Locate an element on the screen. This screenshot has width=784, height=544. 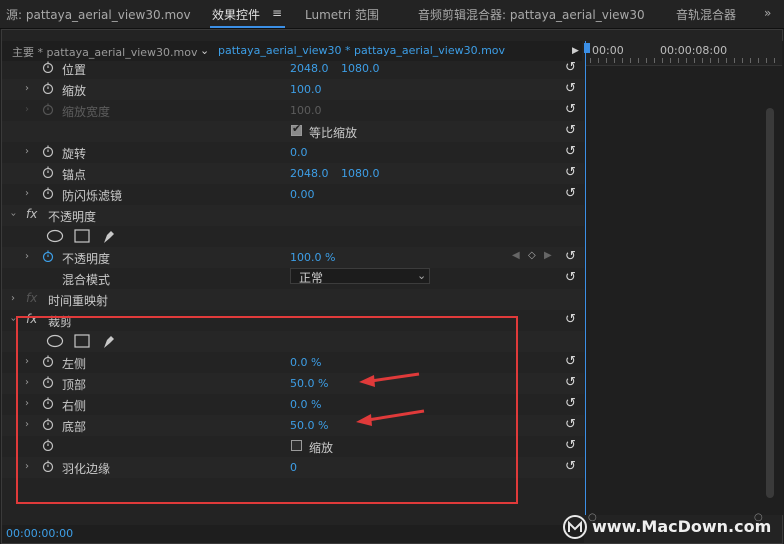
blend-mode-dropdown: 正常 ⌄ is located at coordinates (360, 276).